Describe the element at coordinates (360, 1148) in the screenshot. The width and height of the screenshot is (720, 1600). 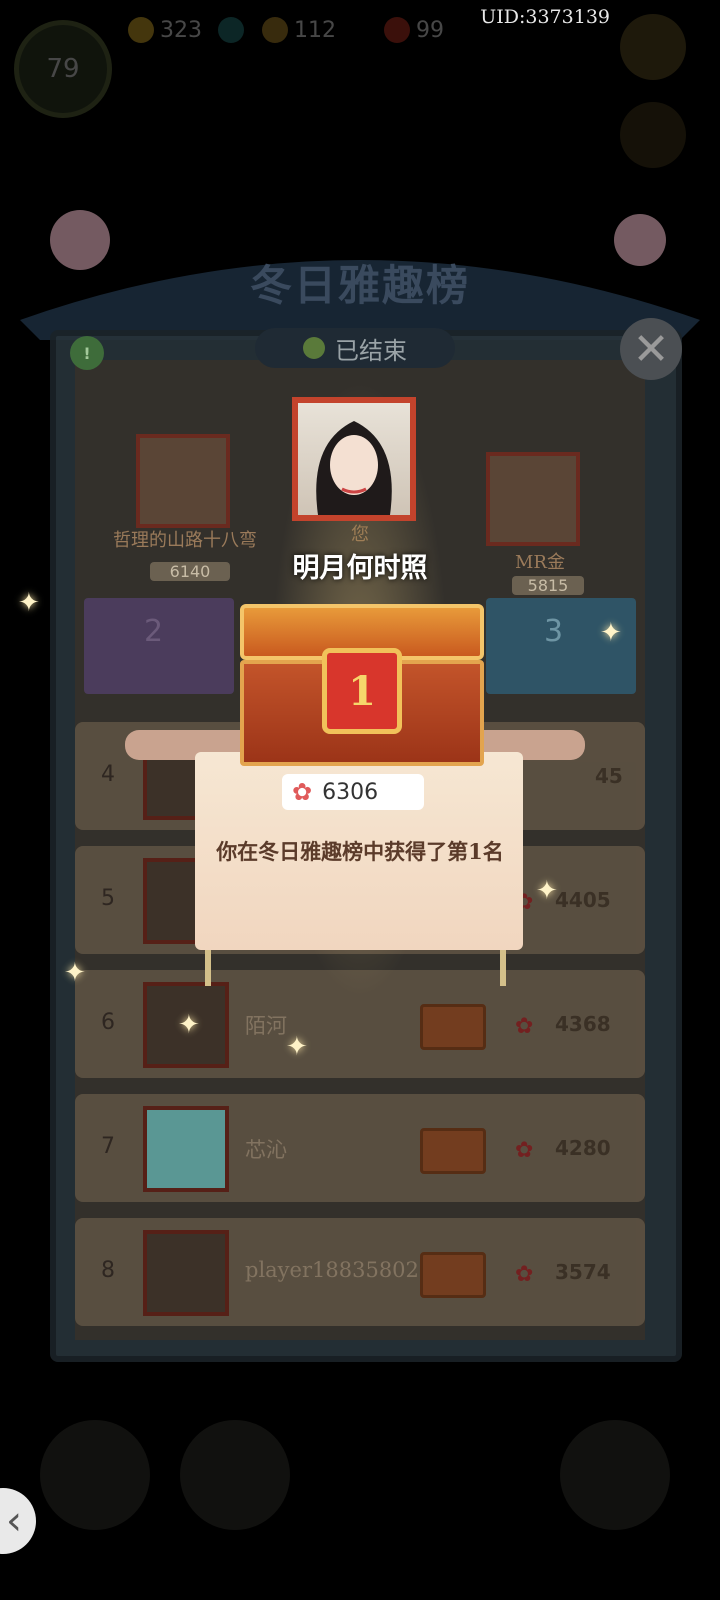
I see `table-row: 7 芯沁 ✿ 4280` at that location.